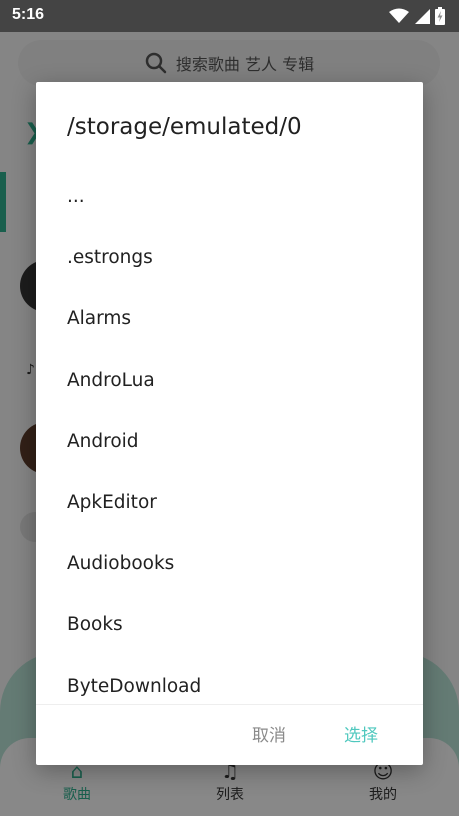 This screenshot has height=816, width=459. What do you see at coordinates (229, 502) in the screenshot?
I see `list-item: ApkEditor` at bounding box center [229, 502].